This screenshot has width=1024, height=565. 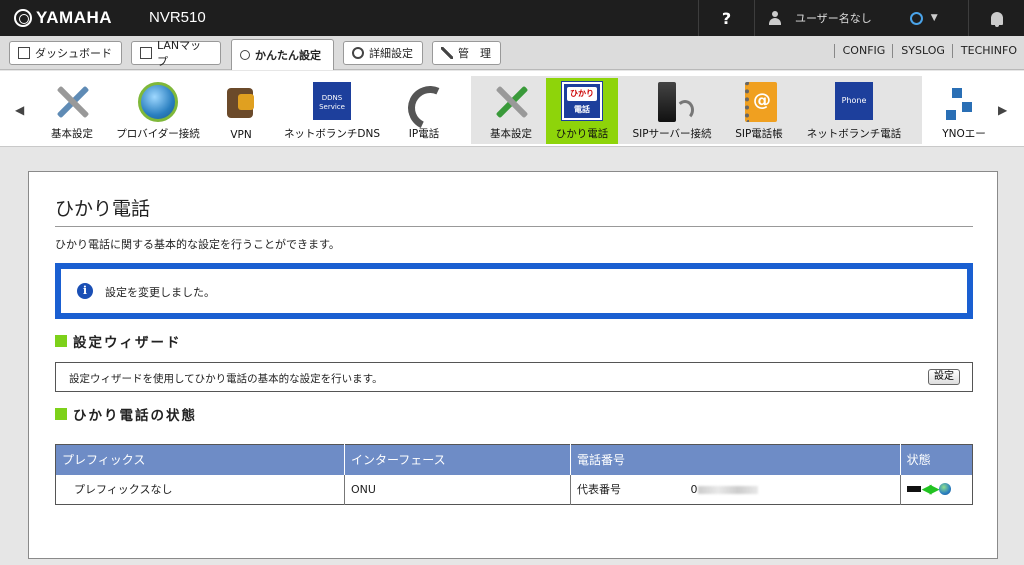 I want to click on submenu-basic-settings: 基本設定, so click(x=511, y=111).